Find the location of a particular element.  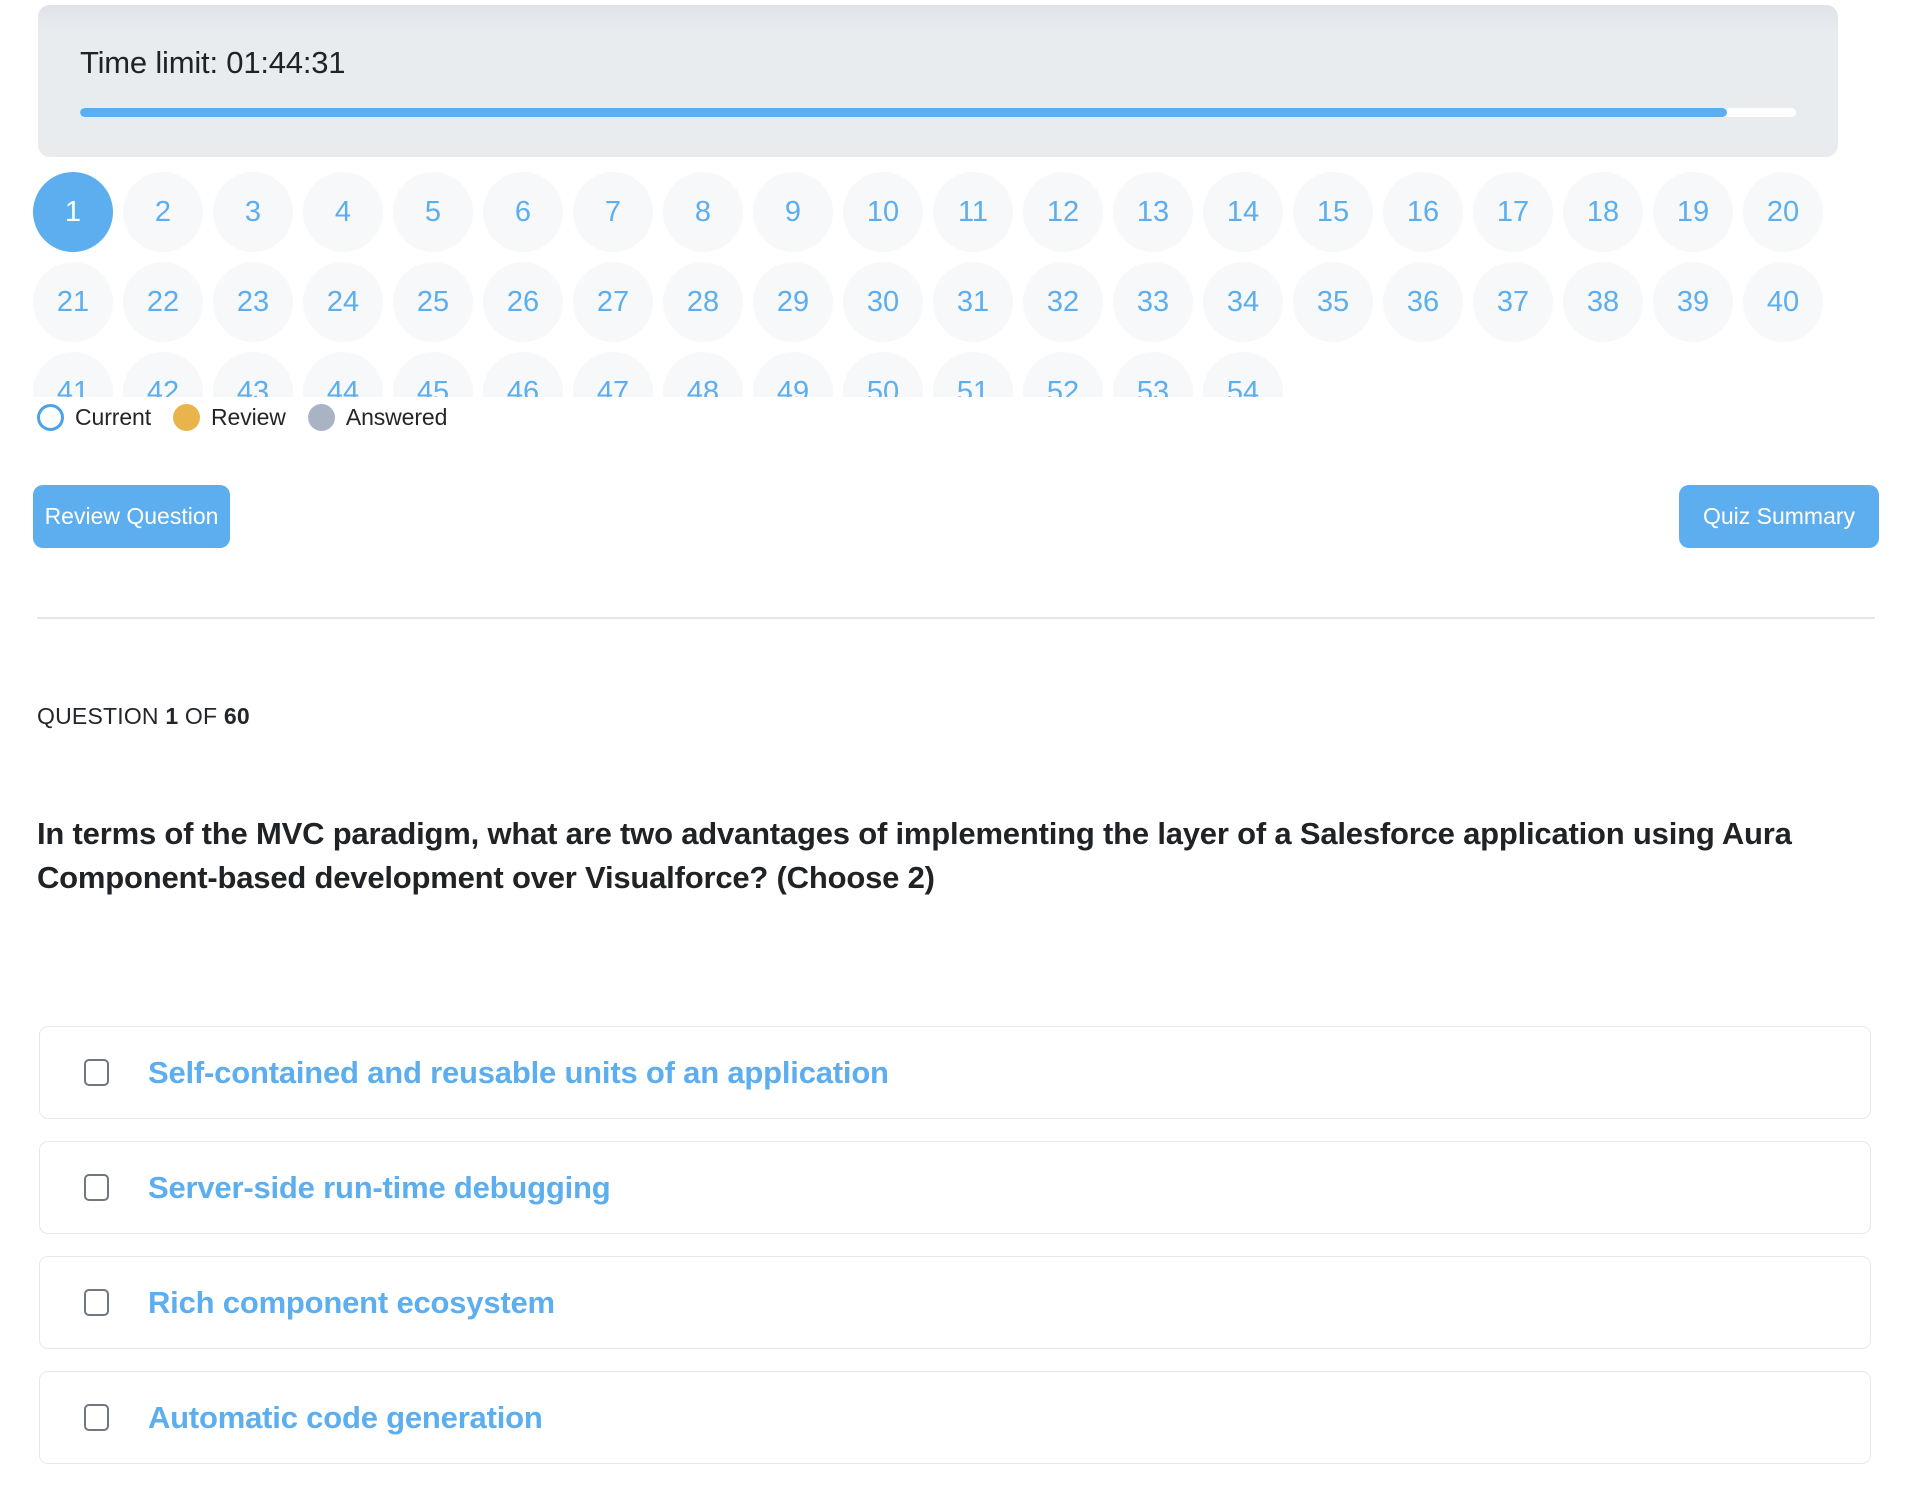

question-bubble-label: 18 is located at coordinates (1603, 211).